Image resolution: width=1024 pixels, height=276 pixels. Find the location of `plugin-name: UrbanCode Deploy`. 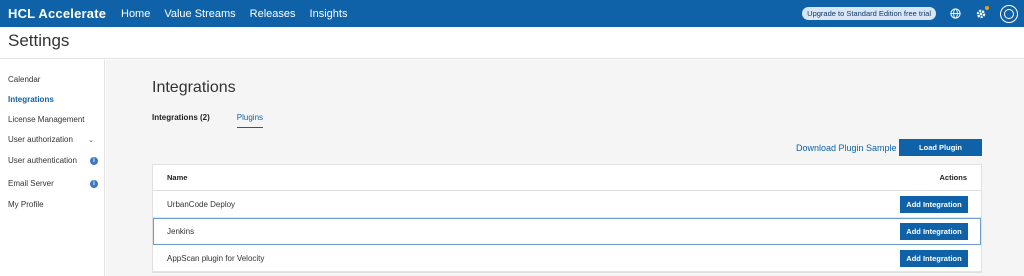

plugin-name: UrbanCode Deploy is located at coordinates (201, 204).